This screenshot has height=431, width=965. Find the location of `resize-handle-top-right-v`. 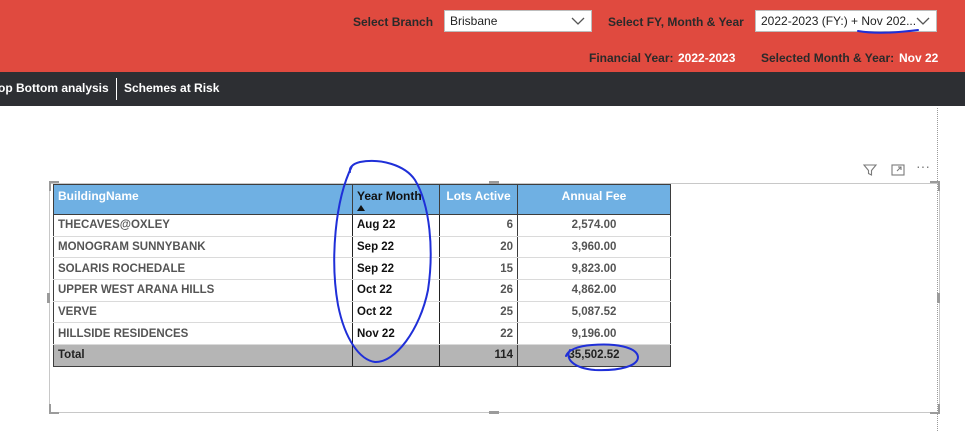

resize-handle-top-right-v is located at coordinates (939, 186).